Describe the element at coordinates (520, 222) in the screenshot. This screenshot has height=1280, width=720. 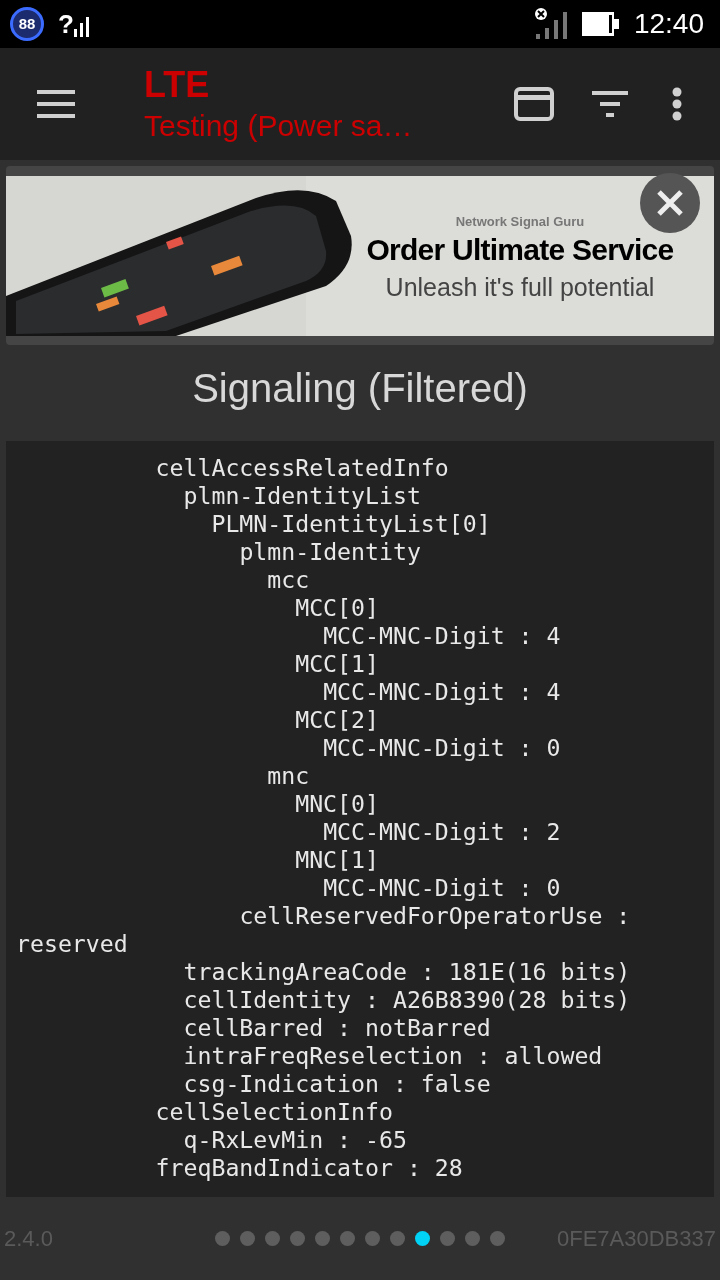
I see `ad-brand: Network Signal Guru` at that location.